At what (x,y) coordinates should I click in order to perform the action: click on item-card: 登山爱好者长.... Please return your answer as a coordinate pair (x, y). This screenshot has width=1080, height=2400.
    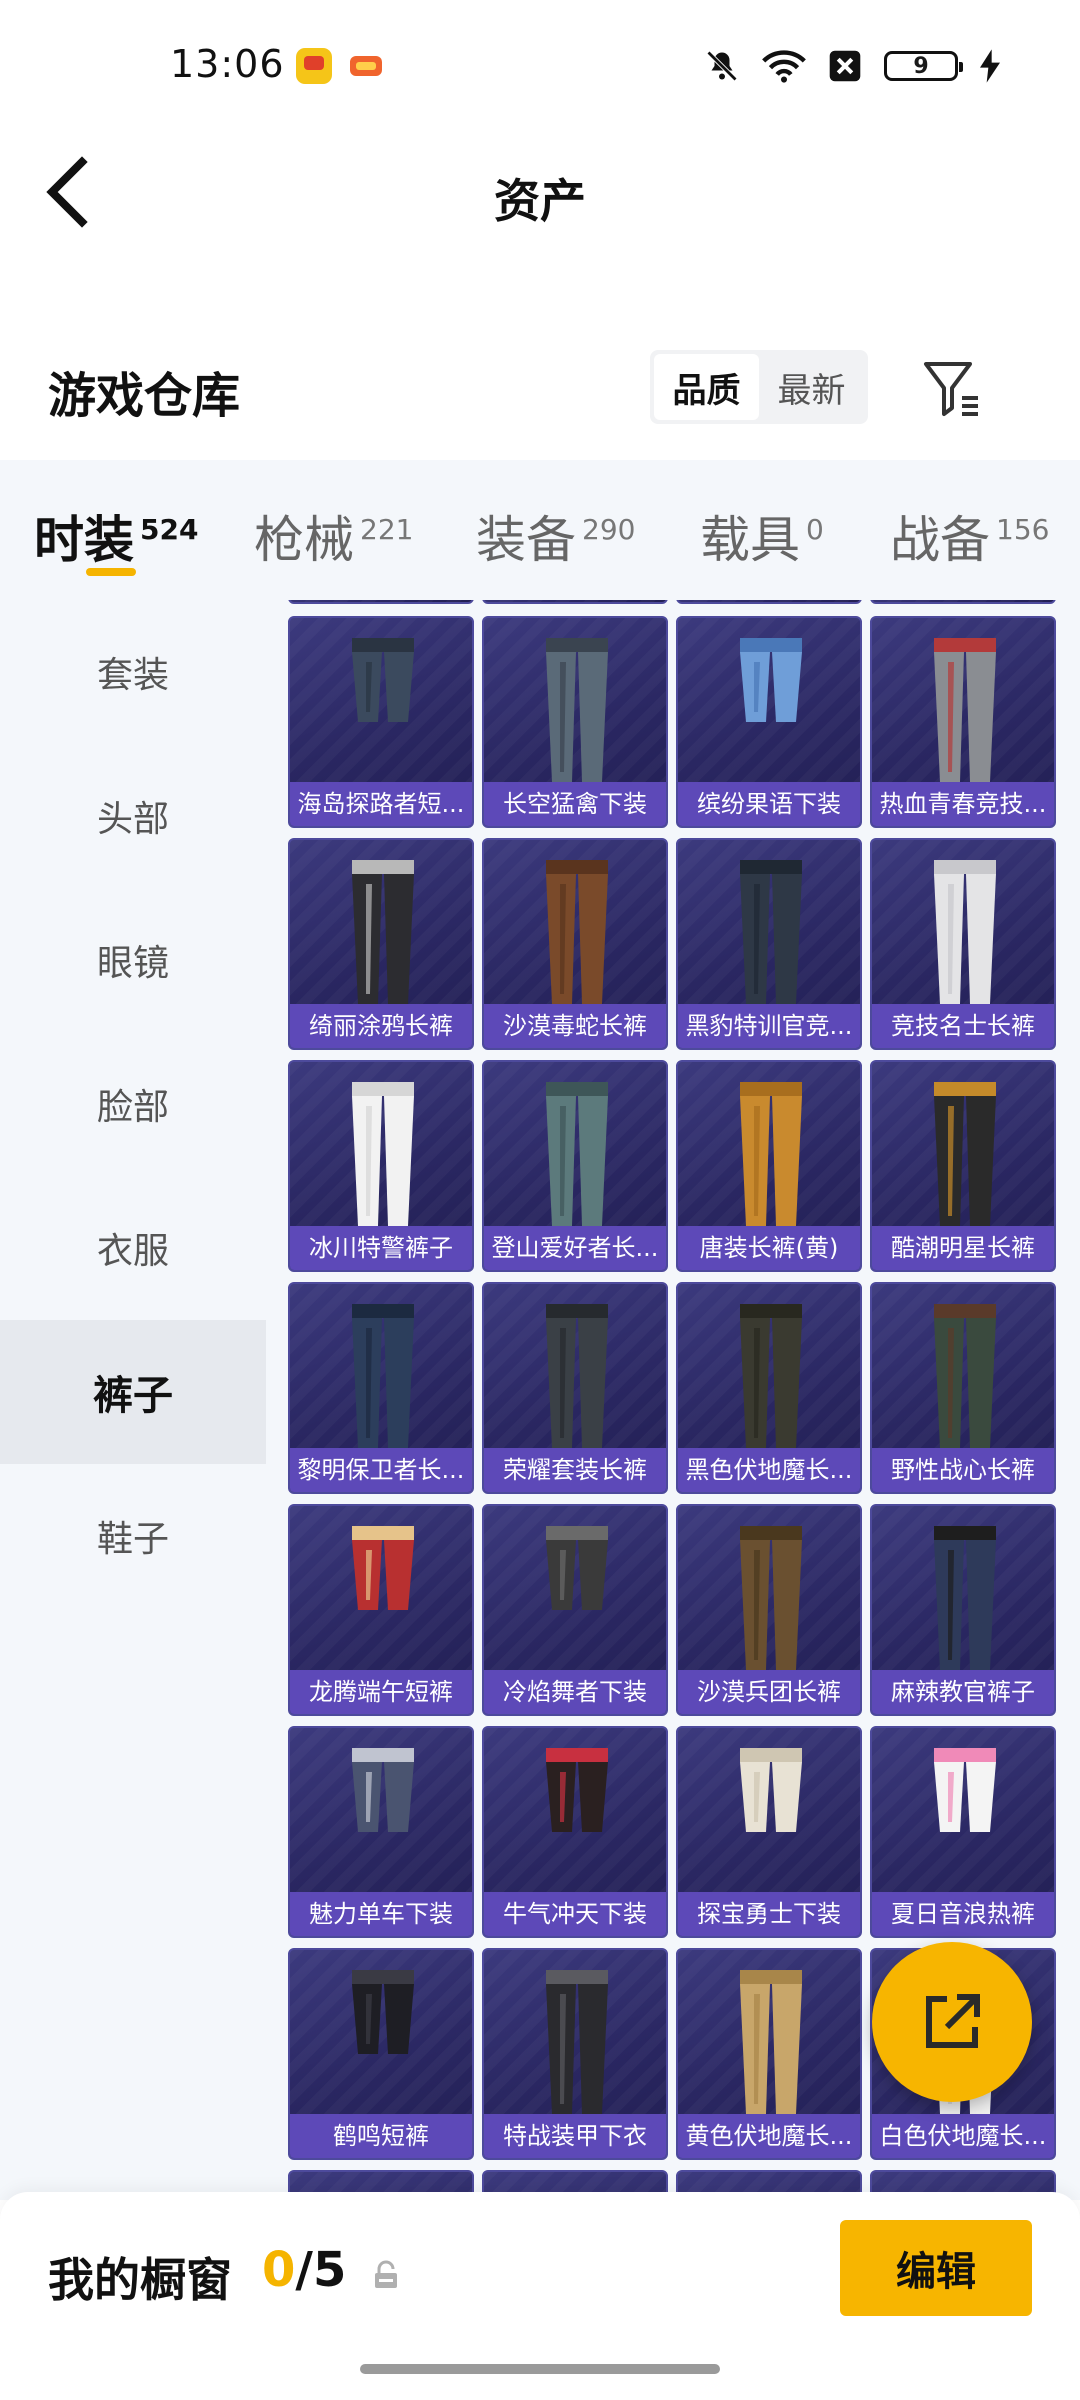
    Looking at the image, I should click on (575, 1166).